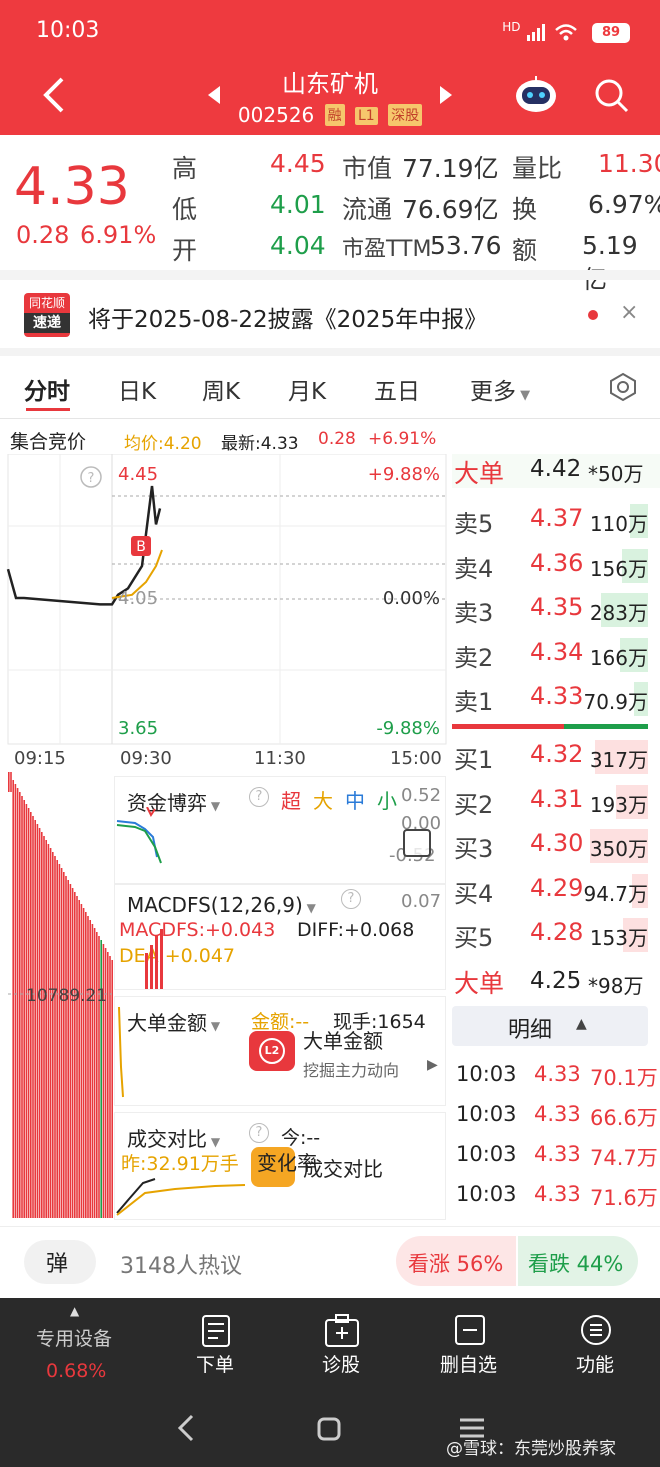 The height and width of the screenshot is (1467, 660). Describe the element at coordinates (138, 598) in the screenshot. I see `price-axis-mid: 4.05` at that location.